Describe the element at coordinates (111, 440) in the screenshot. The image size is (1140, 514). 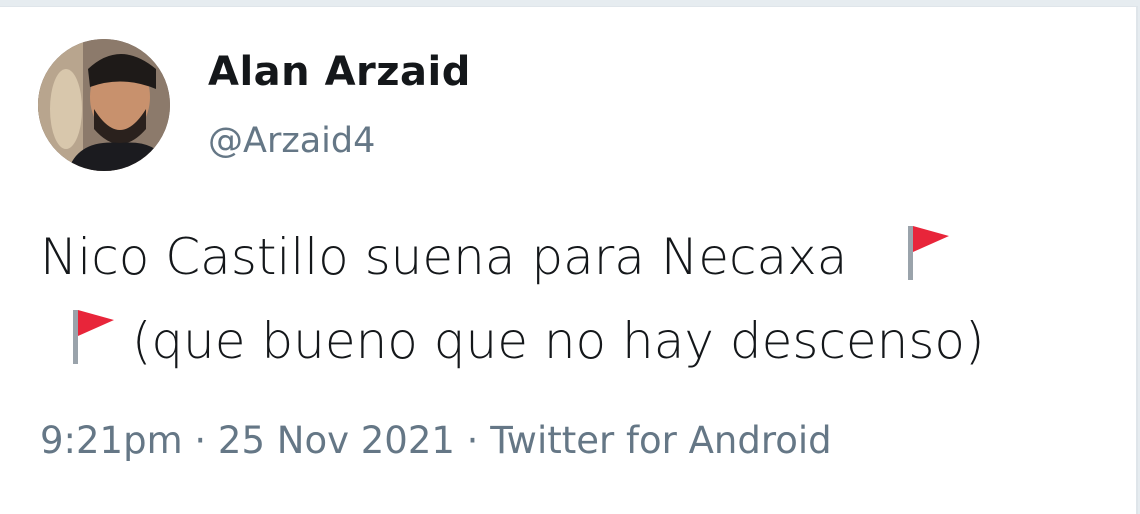
I see `tweet-time: 9:21pm` at that location.